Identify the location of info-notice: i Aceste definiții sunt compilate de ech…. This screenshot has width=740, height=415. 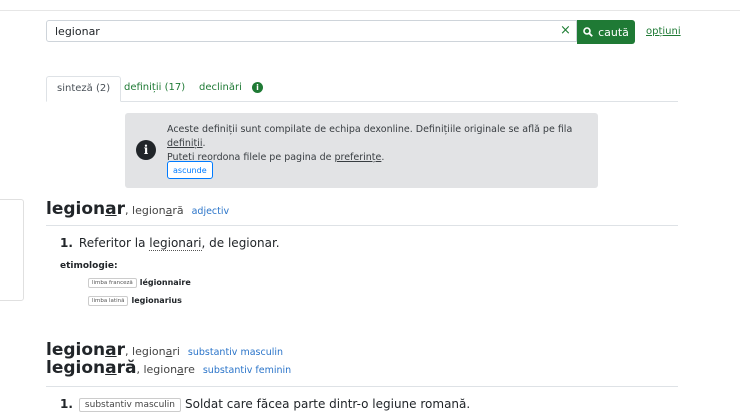
(361, 150).